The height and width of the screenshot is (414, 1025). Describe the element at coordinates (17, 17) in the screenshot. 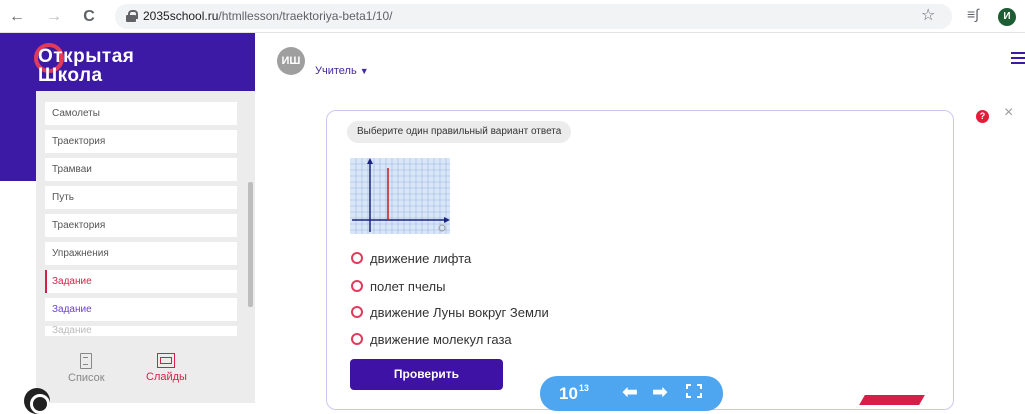

I see `back-icon: ←` at that location.